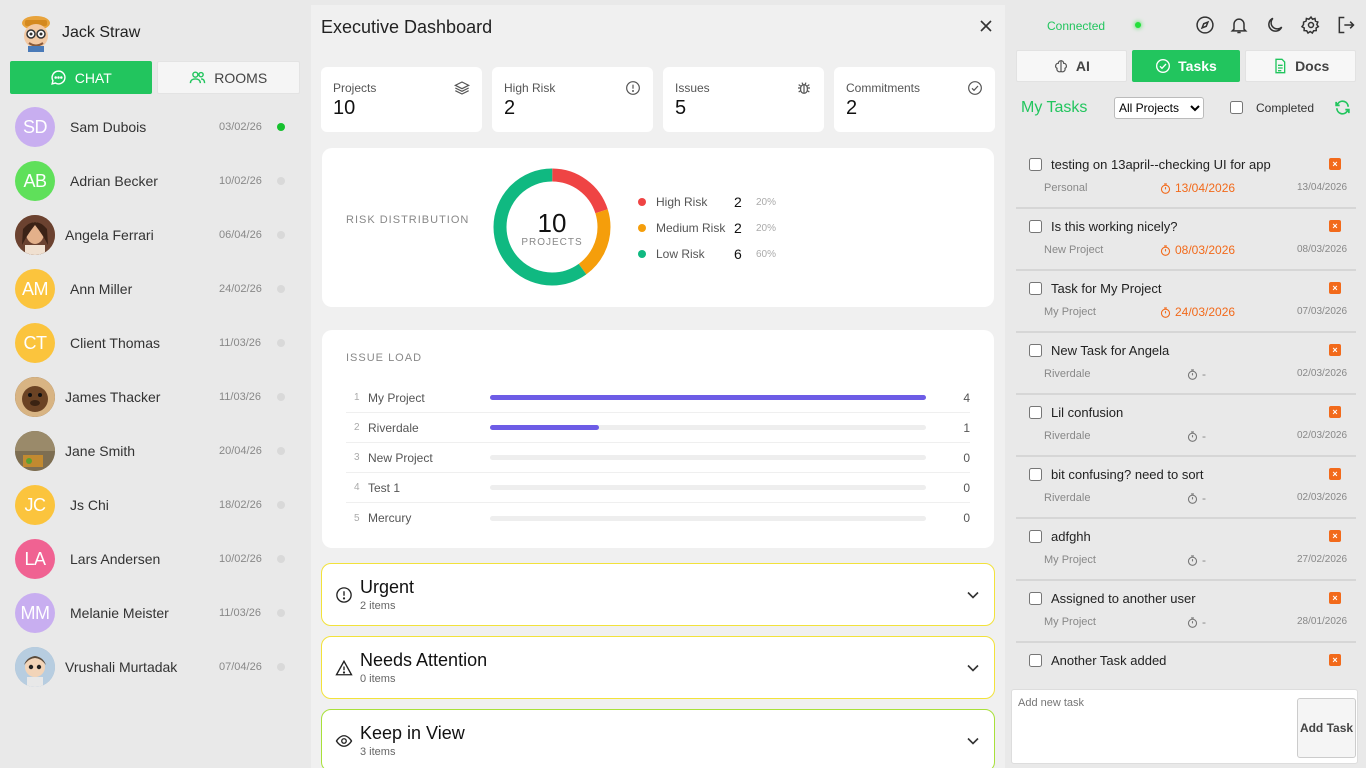  I want to click on completed-checkbox, so click(1236, 107).